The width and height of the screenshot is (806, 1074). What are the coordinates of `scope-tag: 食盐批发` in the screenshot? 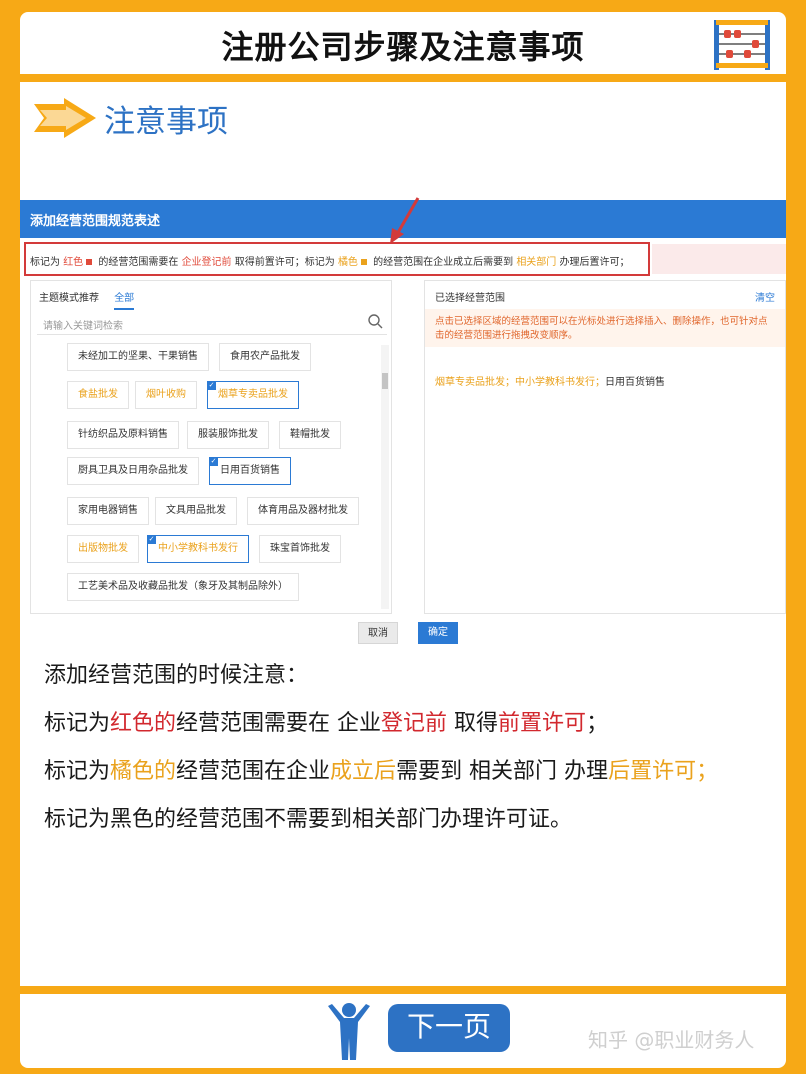 It's located at (98, 395).